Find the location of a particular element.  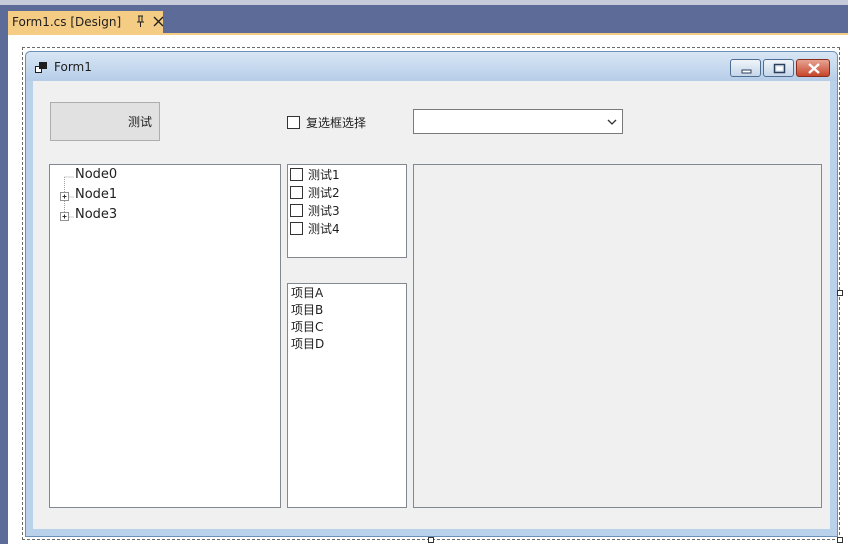

checked-list-item-label: 测试4 is located at coordinates (324, 229).